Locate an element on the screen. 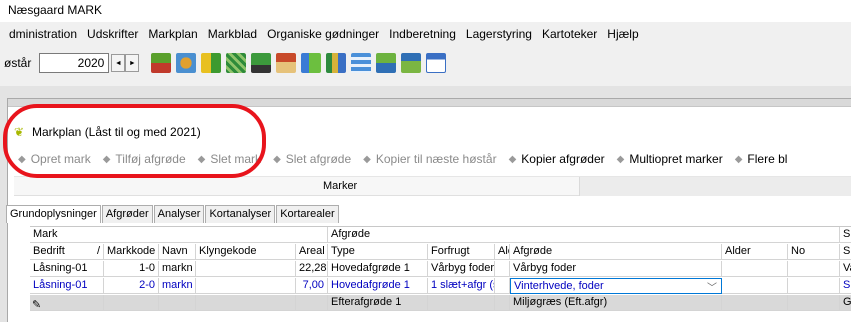  menu-indberetning: Indberetning is located at coordinates (422, 34).